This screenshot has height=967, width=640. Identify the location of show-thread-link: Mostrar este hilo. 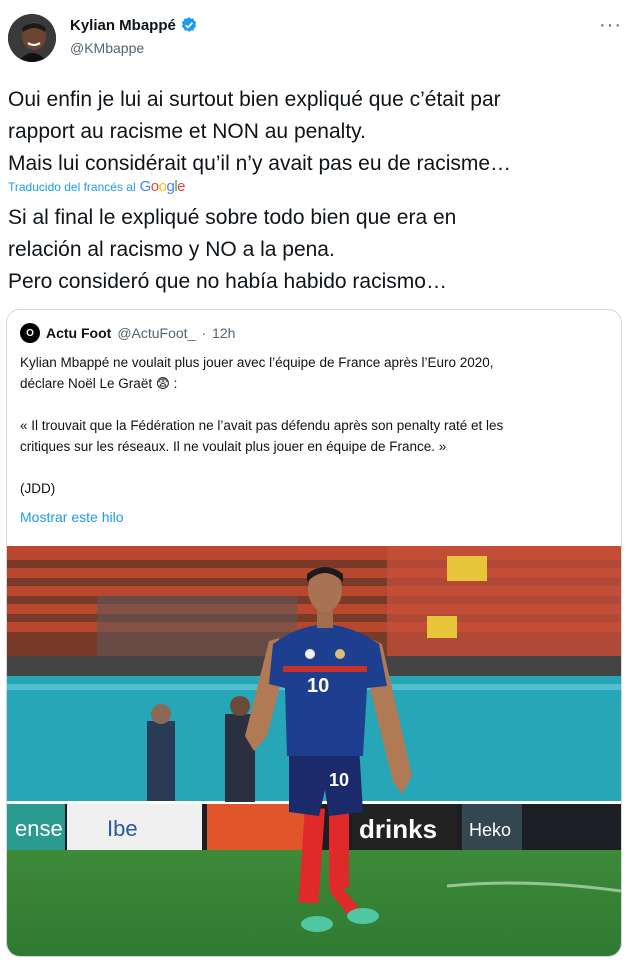
(71, 517).